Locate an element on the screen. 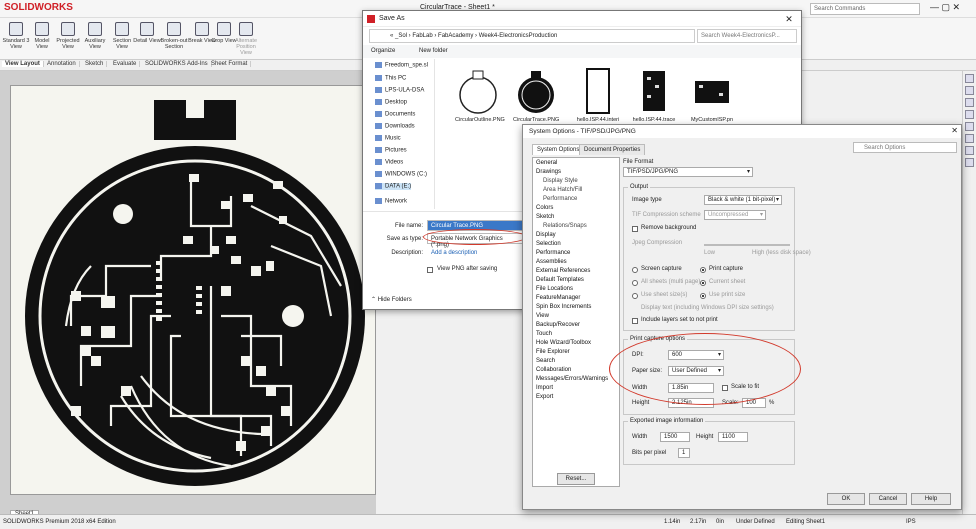 Image resolution: width=976 pixels, height=529 pixels. detail-view-button: Detail View is located at coordinates (147, 33).